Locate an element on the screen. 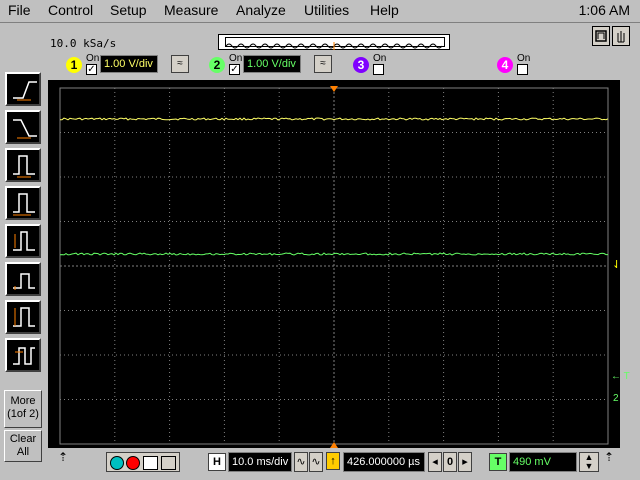 The width and height of the screenshot is (640, 480). trigger-label: T is located at coordinates (498, 462).